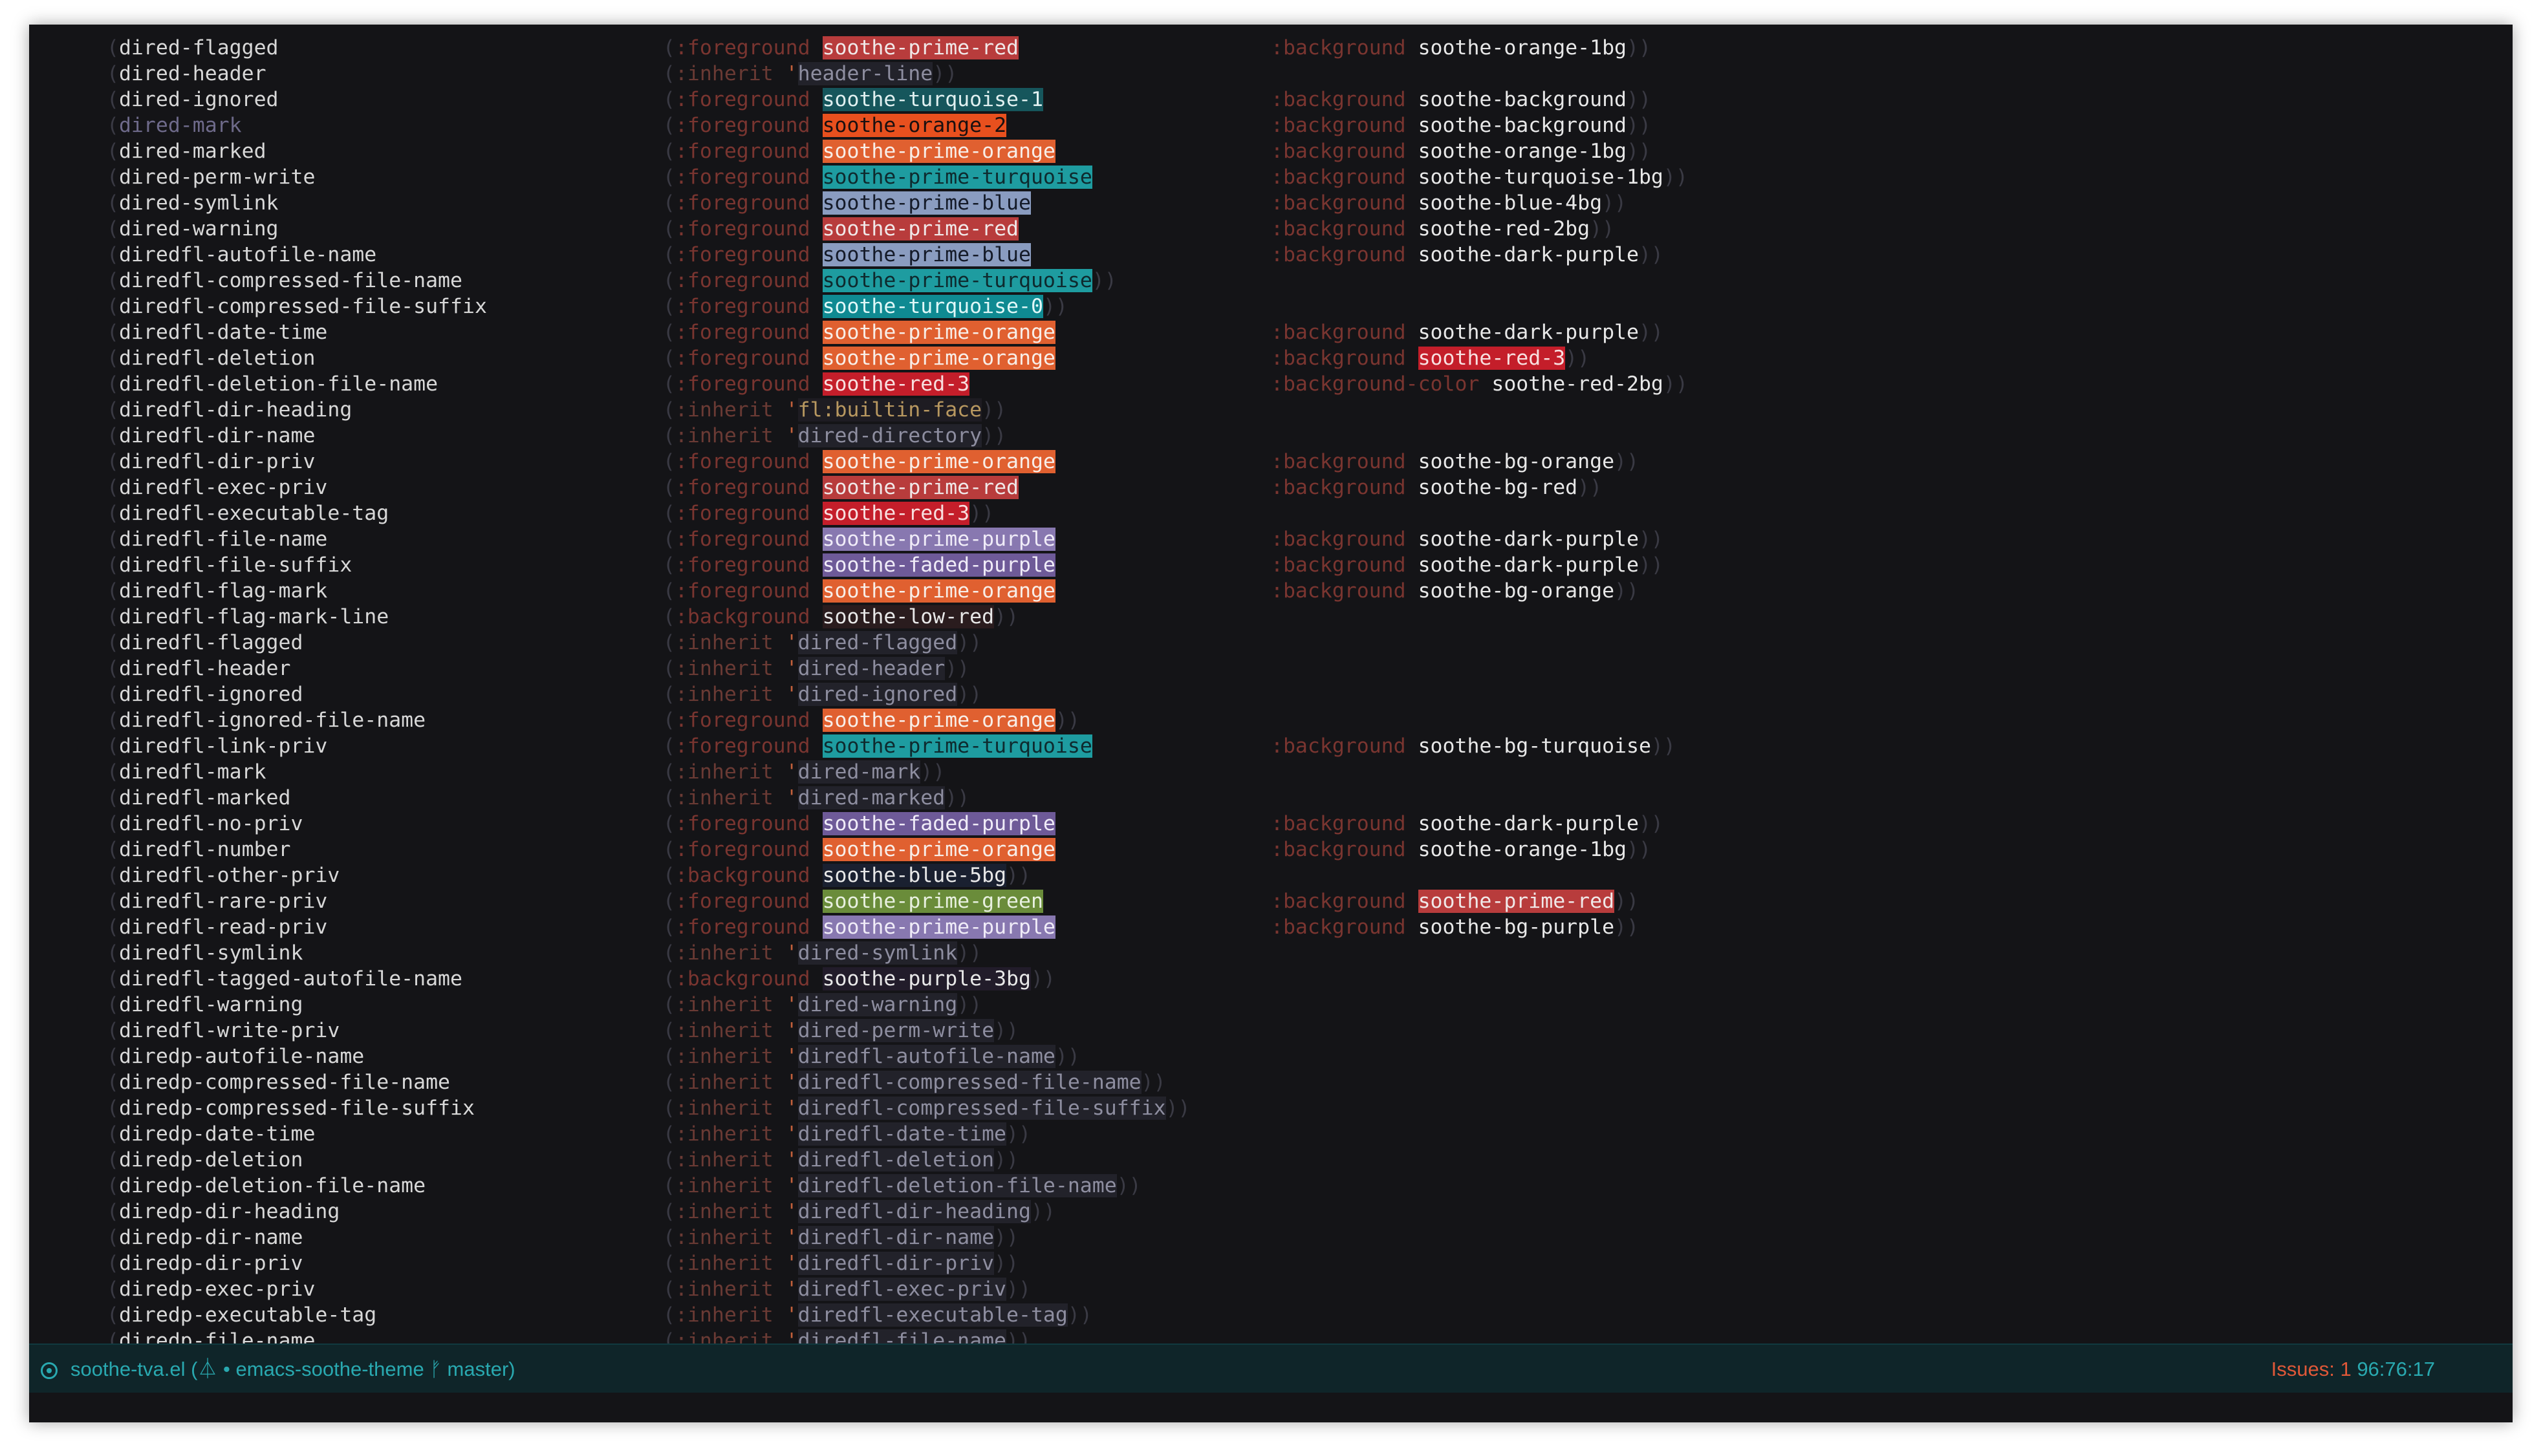 This screenshot has width=2543, height=1456. I want to click on face-name: diredfl-deletion, so click(217, 358).